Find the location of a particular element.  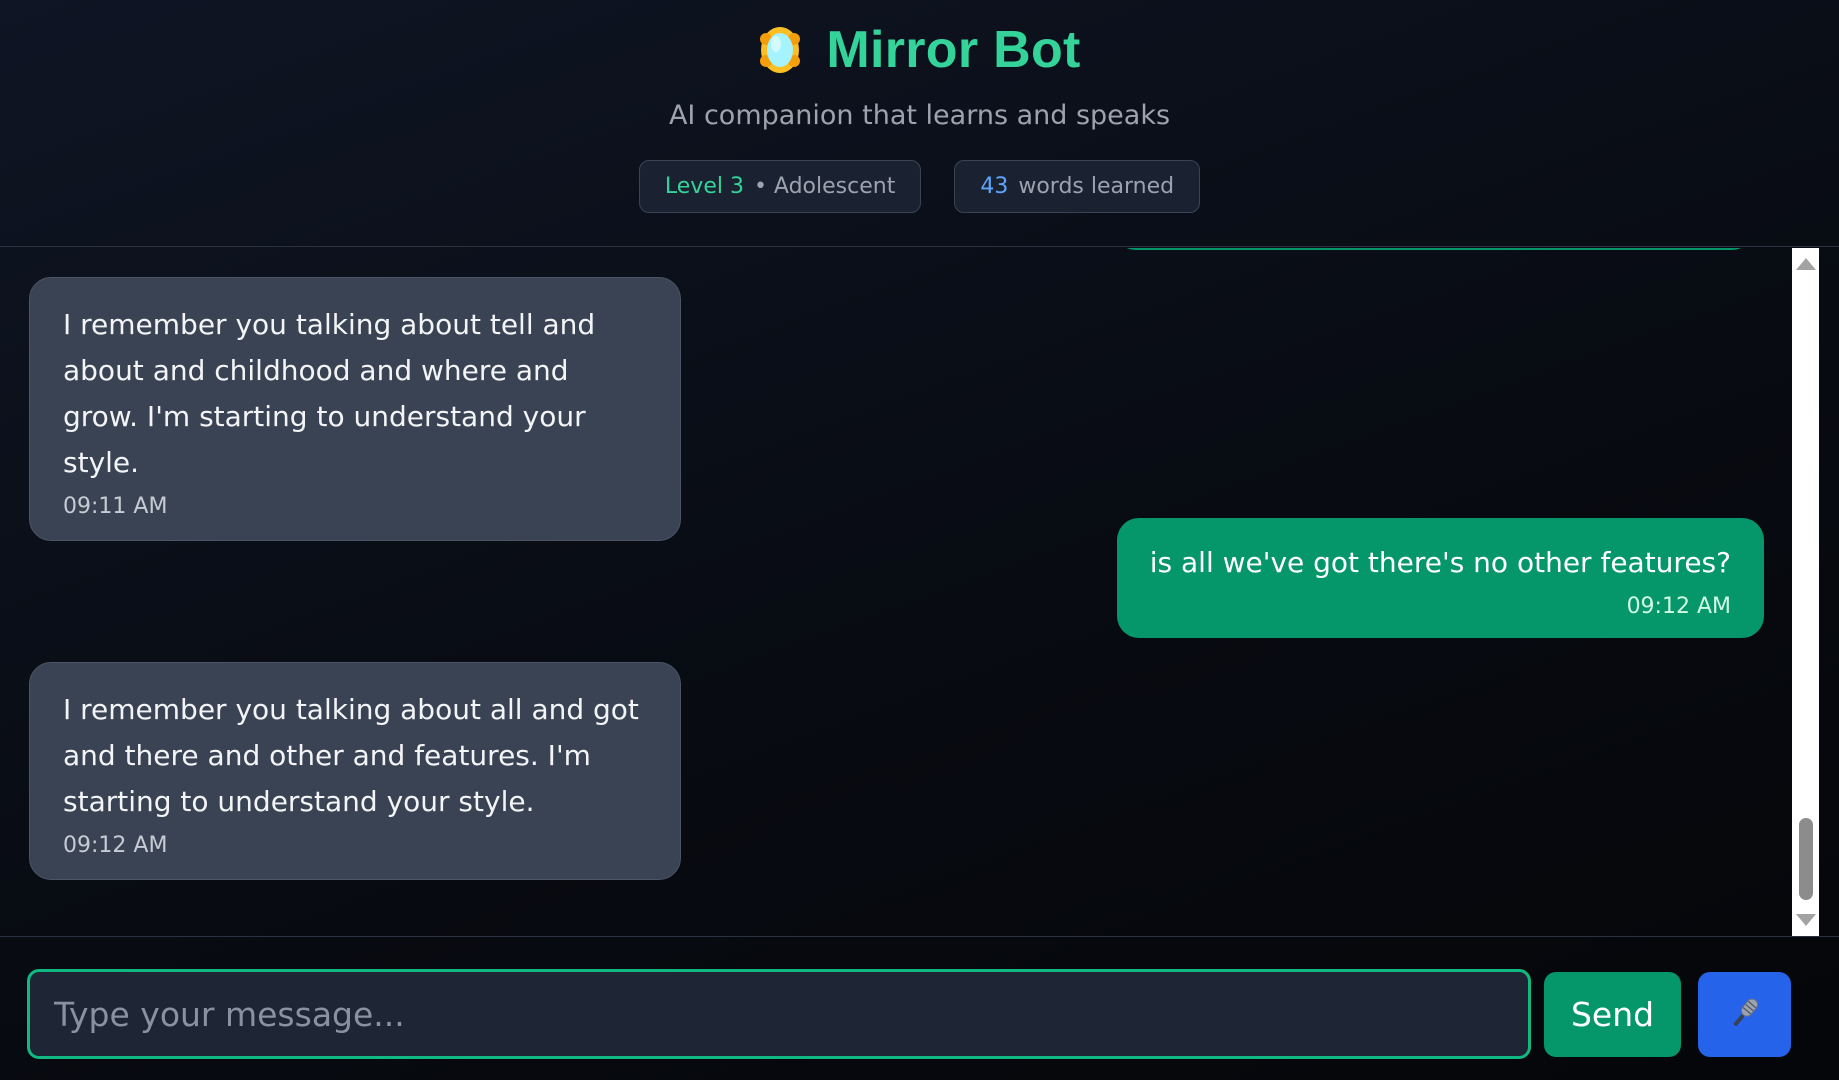

level-badge: Level 3 • Adolescent is located at coordinates (780, 186).